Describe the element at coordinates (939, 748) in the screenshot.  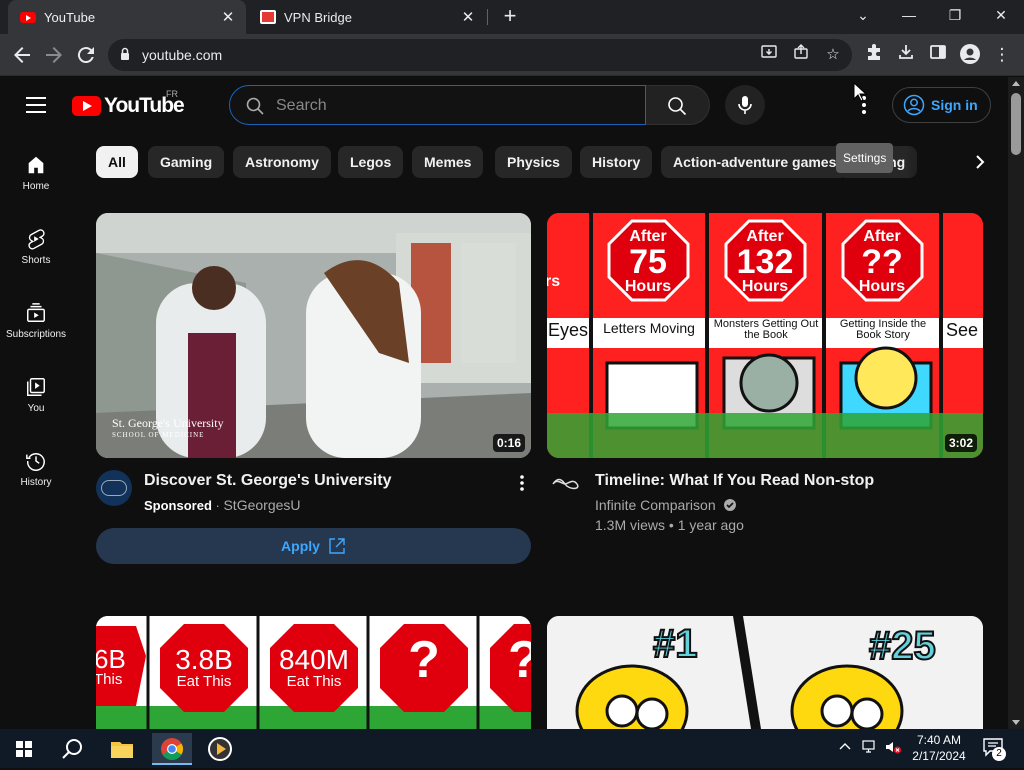
I see `system-clock: 7:40 AM 2/17/2024` at that location.